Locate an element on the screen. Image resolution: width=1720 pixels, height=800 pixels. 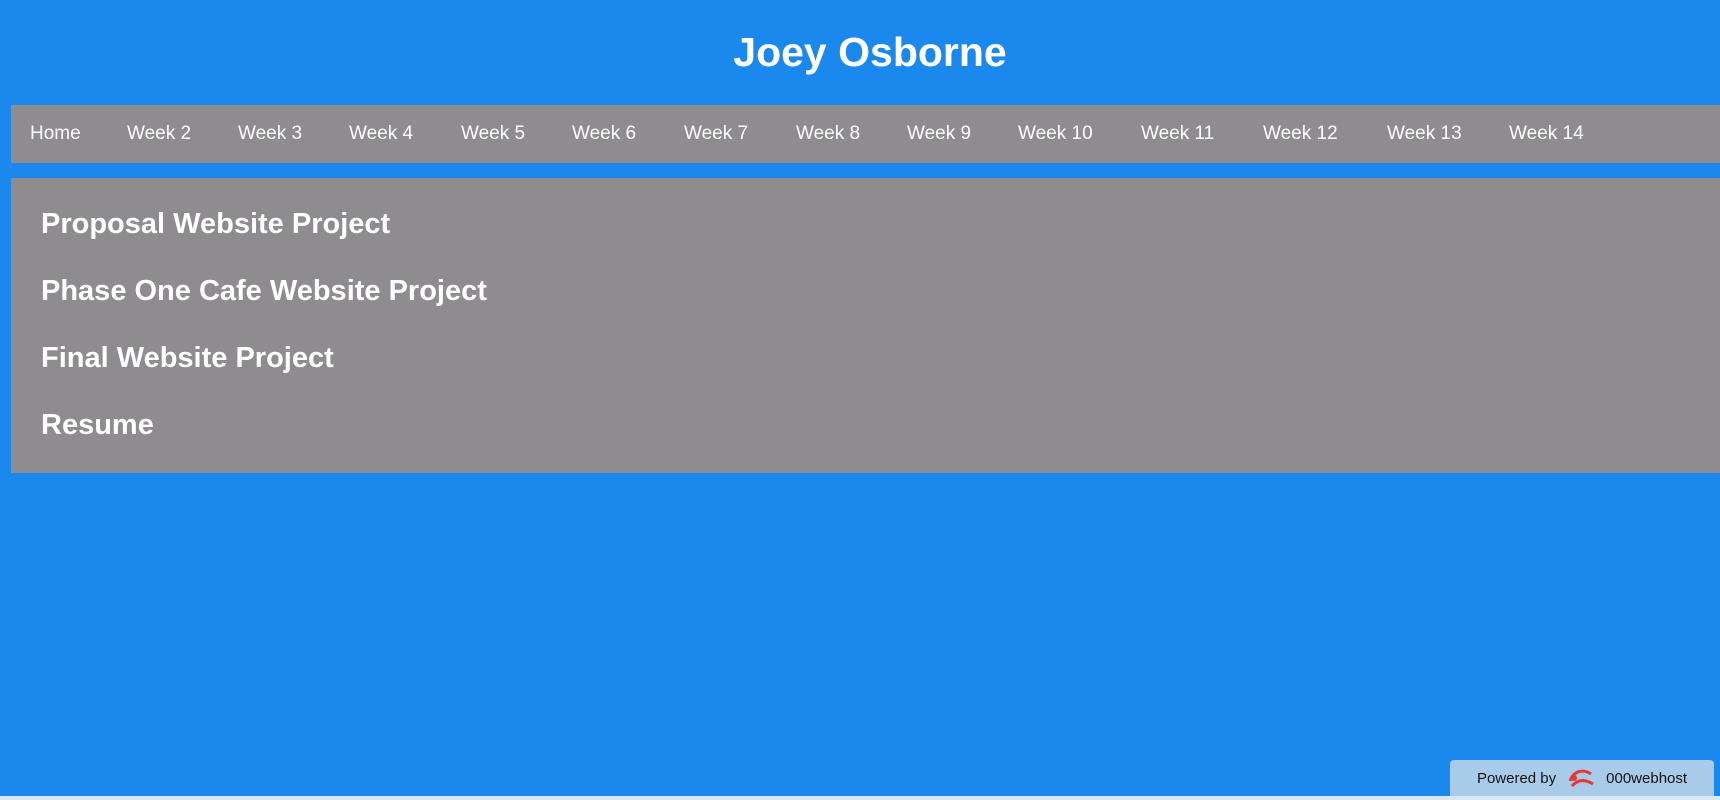
nav-item-week-14: Week 14 is located at coordinates (1546, 134).